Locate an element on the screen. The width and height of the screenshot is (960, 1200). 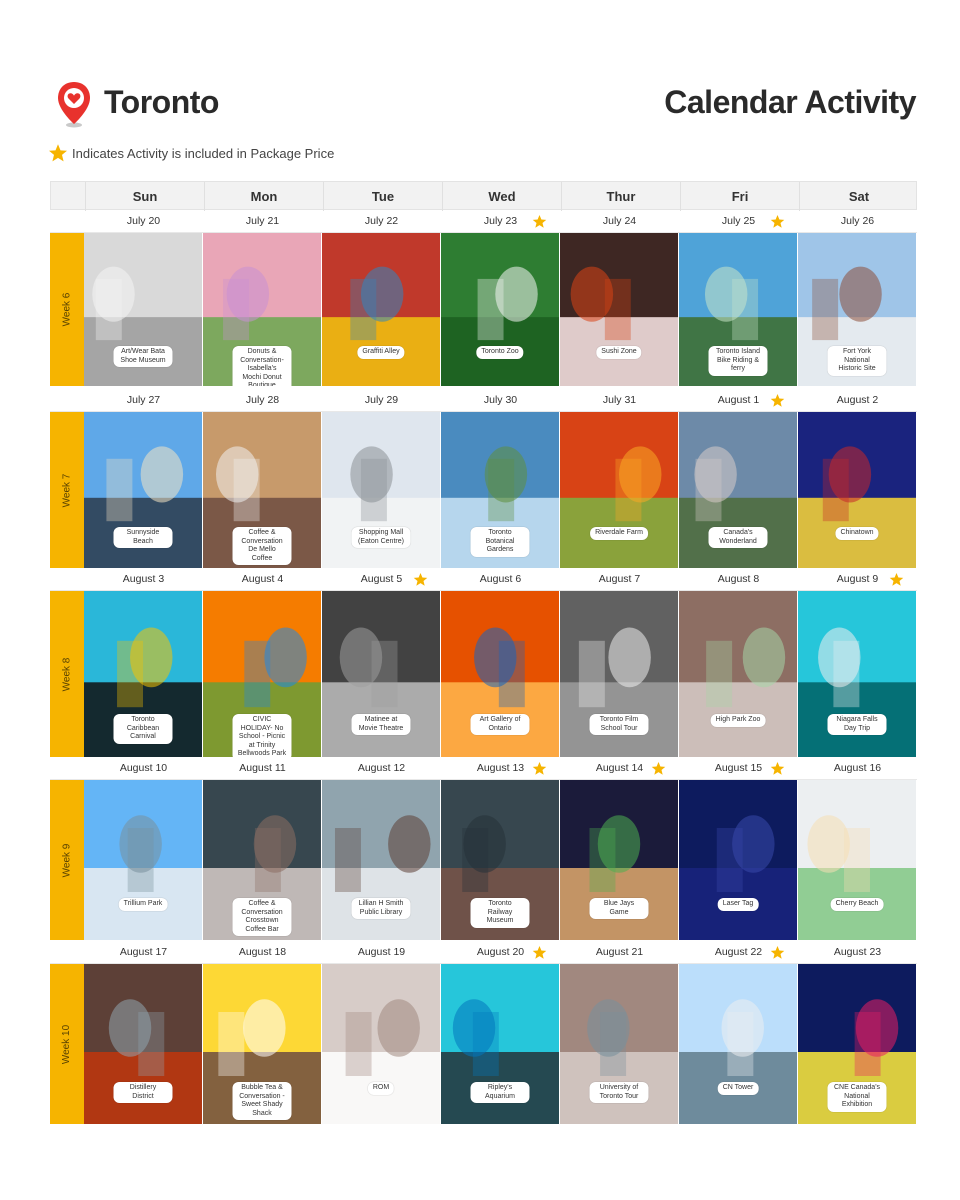
activity-photo-tile: Toronto Railway Museum is located at coordinates (500, 860).